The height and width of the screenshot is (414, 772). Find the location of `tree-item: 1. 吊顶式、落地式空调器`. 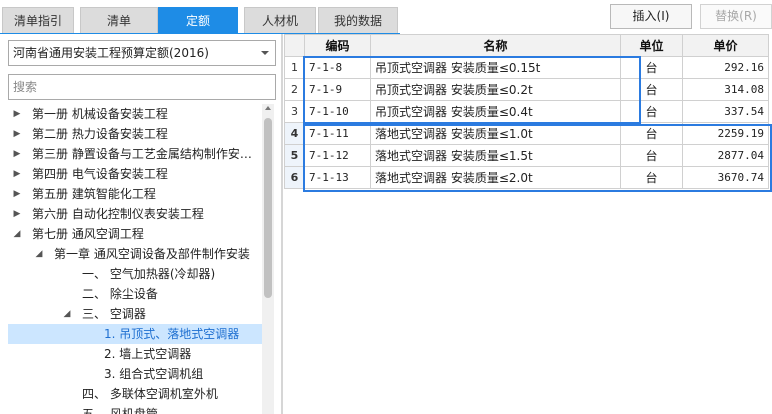

tree-item: 1. 吊顶式、落地式空调器 is located at coordinates (135, 334).